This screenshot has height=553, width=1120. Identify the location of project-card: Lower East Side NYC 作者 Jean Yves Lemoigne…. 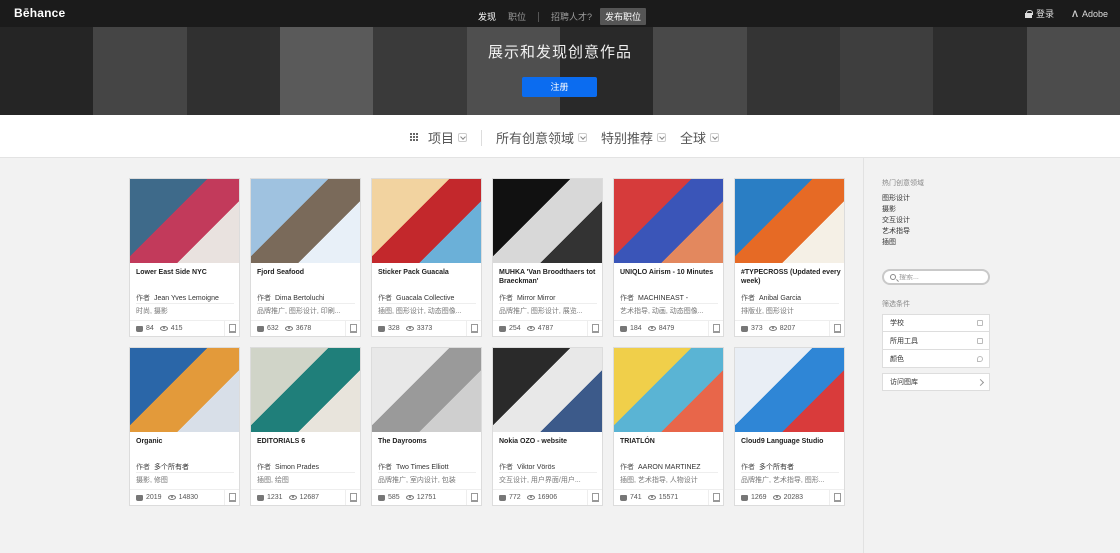
(184, 257).